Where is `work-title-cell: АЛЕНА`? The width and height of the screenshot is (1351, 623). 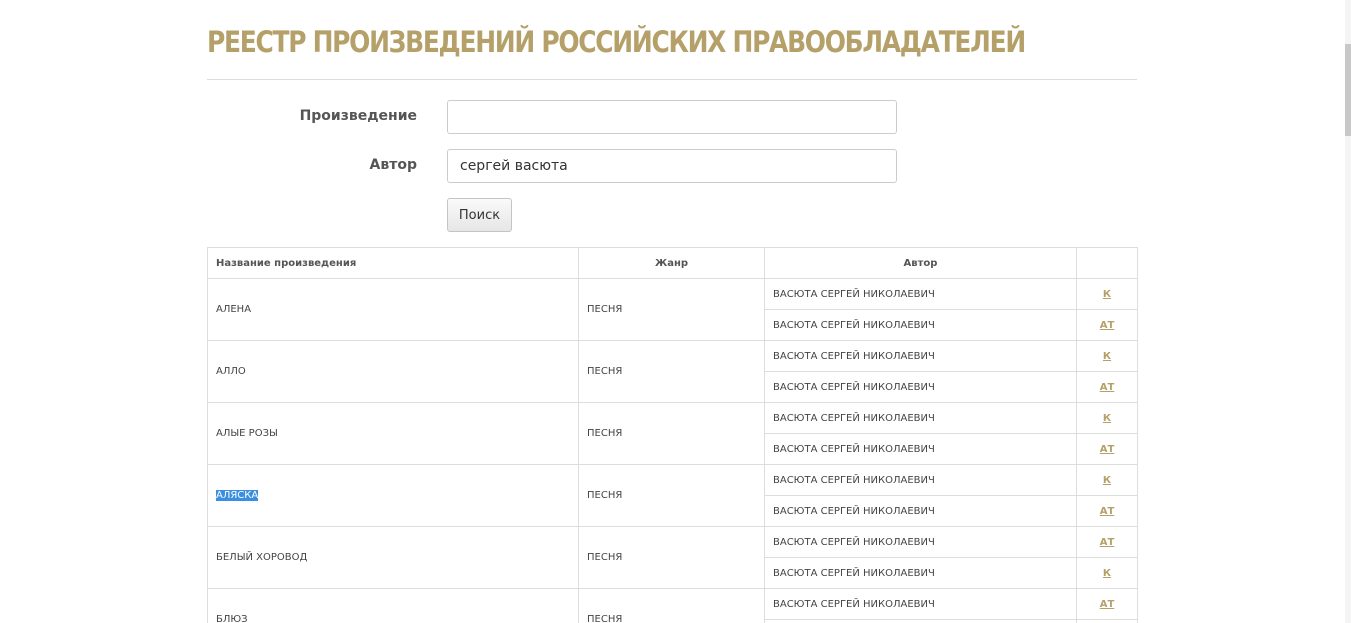
work-title-cell: АЛЕНА is located at coordinates (393, 309).